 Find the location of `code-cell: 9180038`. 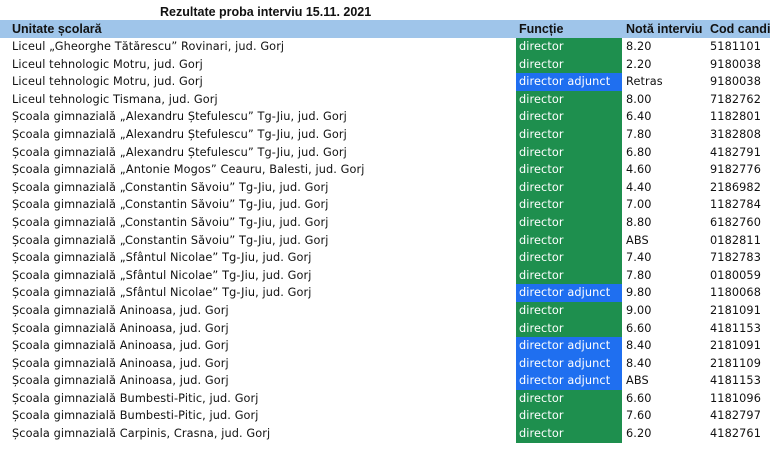

code-cell: 9180038 is located at coordinates (736, 64).